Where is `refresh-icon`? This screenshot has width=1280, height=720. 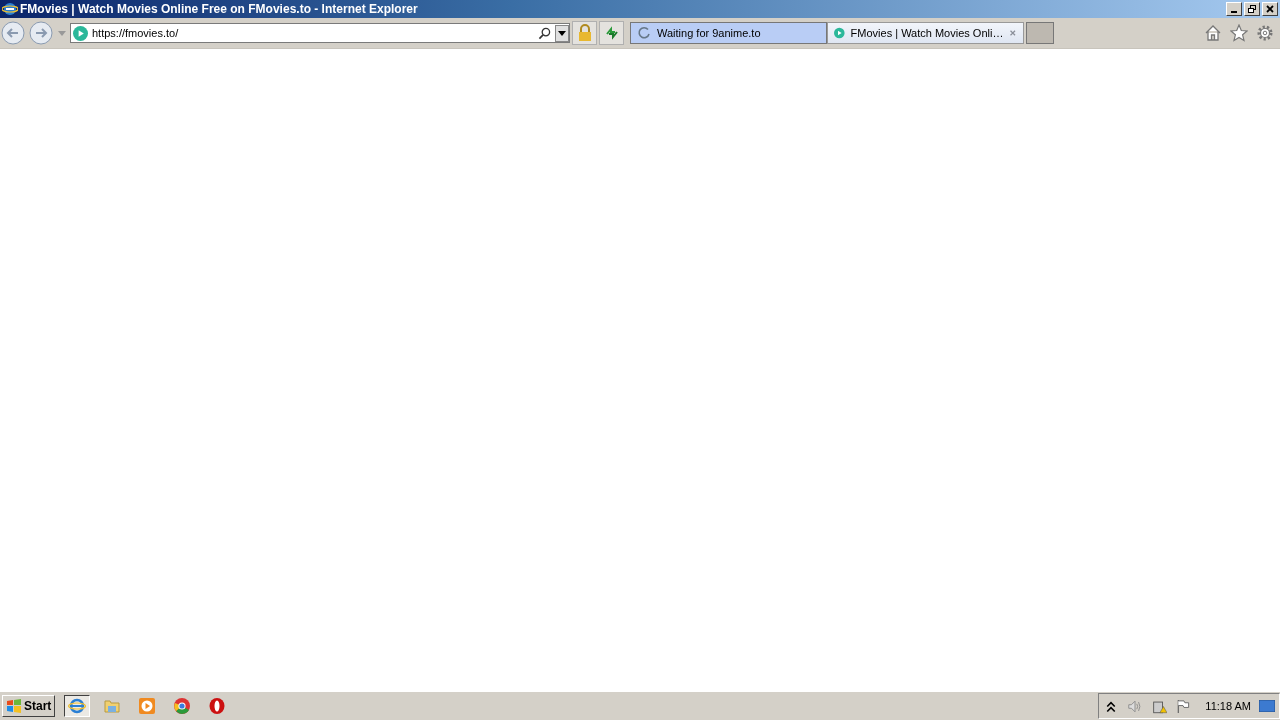 refresh-icon is located at coordinates (611, 33).